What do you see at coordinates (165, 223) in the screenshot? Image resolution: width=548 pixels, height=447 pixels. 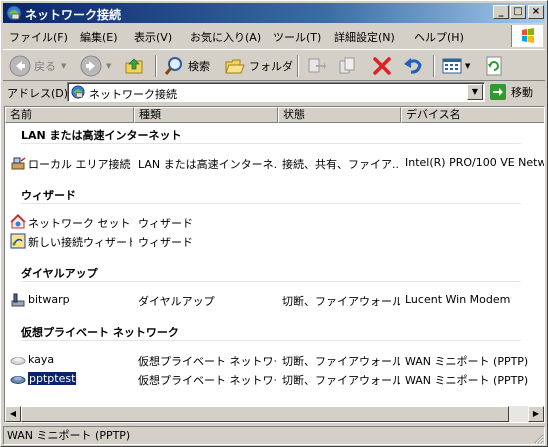 I see `item-type: ウィザード` at bounding box center [165, 223].